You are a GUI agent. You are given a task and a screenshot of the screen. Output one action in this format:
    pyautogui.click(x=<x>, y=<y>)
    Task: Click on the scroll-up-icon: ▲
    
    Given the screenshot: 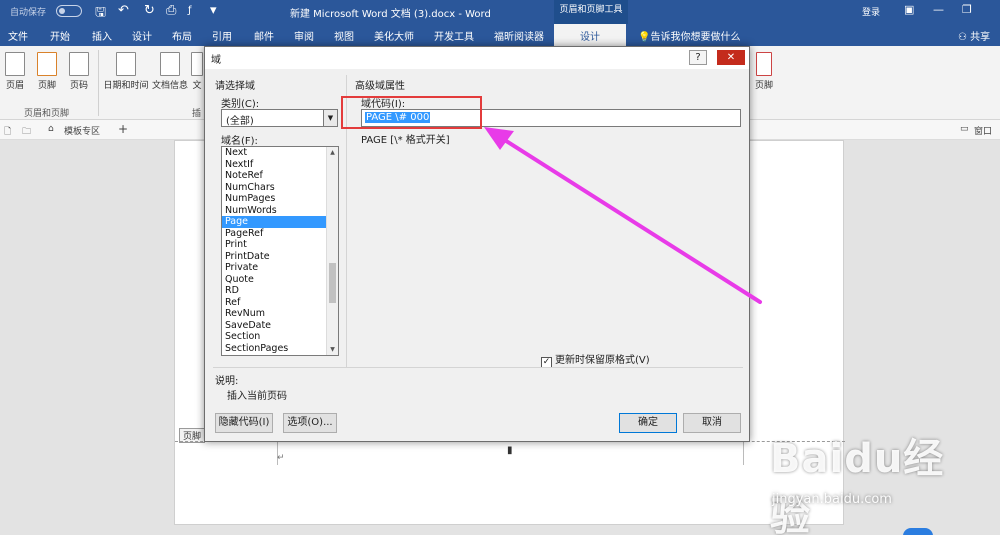 What is the action you would take?
    pyautogui.click(x=332, y=152)
    